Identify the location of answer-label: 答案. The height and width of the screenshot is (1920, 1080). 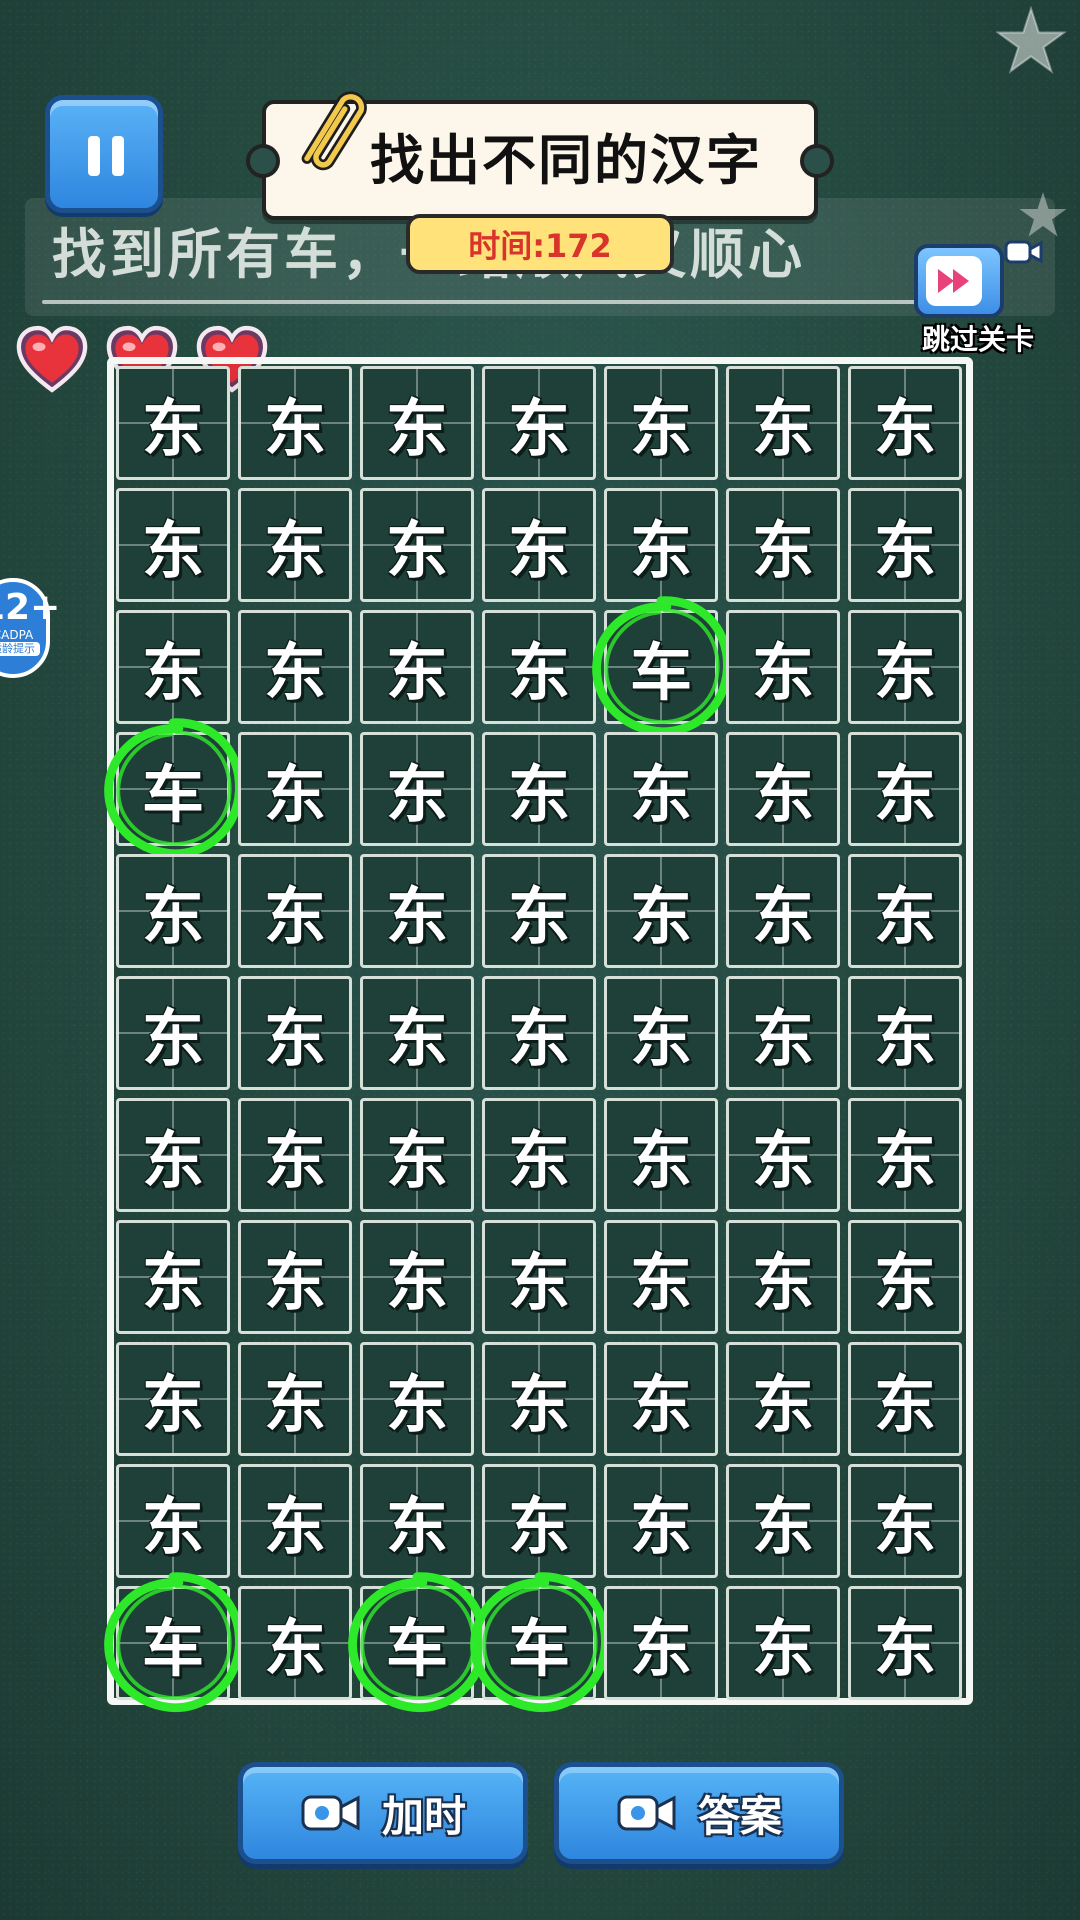
(739, 1816).